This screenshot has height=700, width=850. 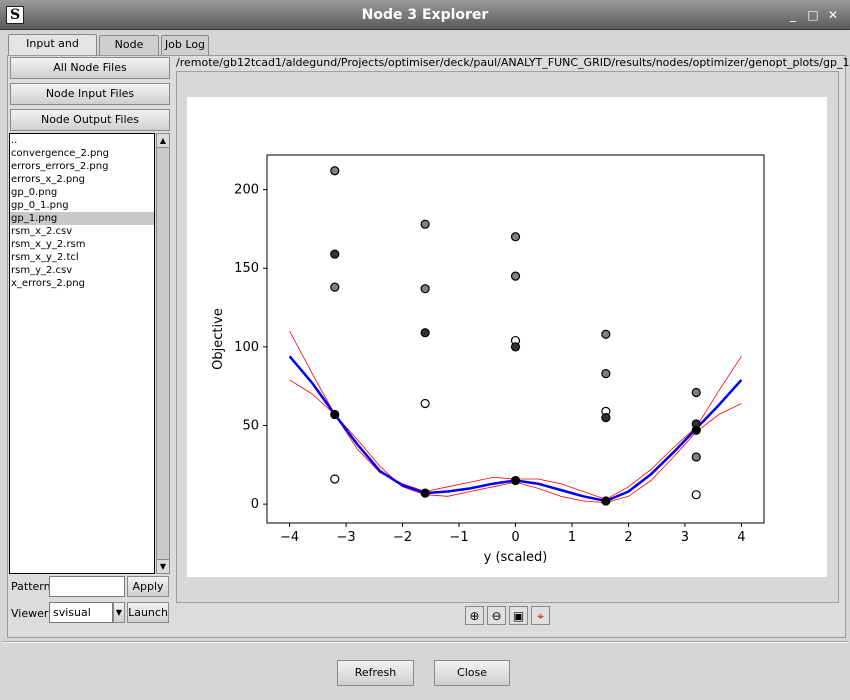 I want to click on x-tick-label: 4, so click(x=741, y=537).